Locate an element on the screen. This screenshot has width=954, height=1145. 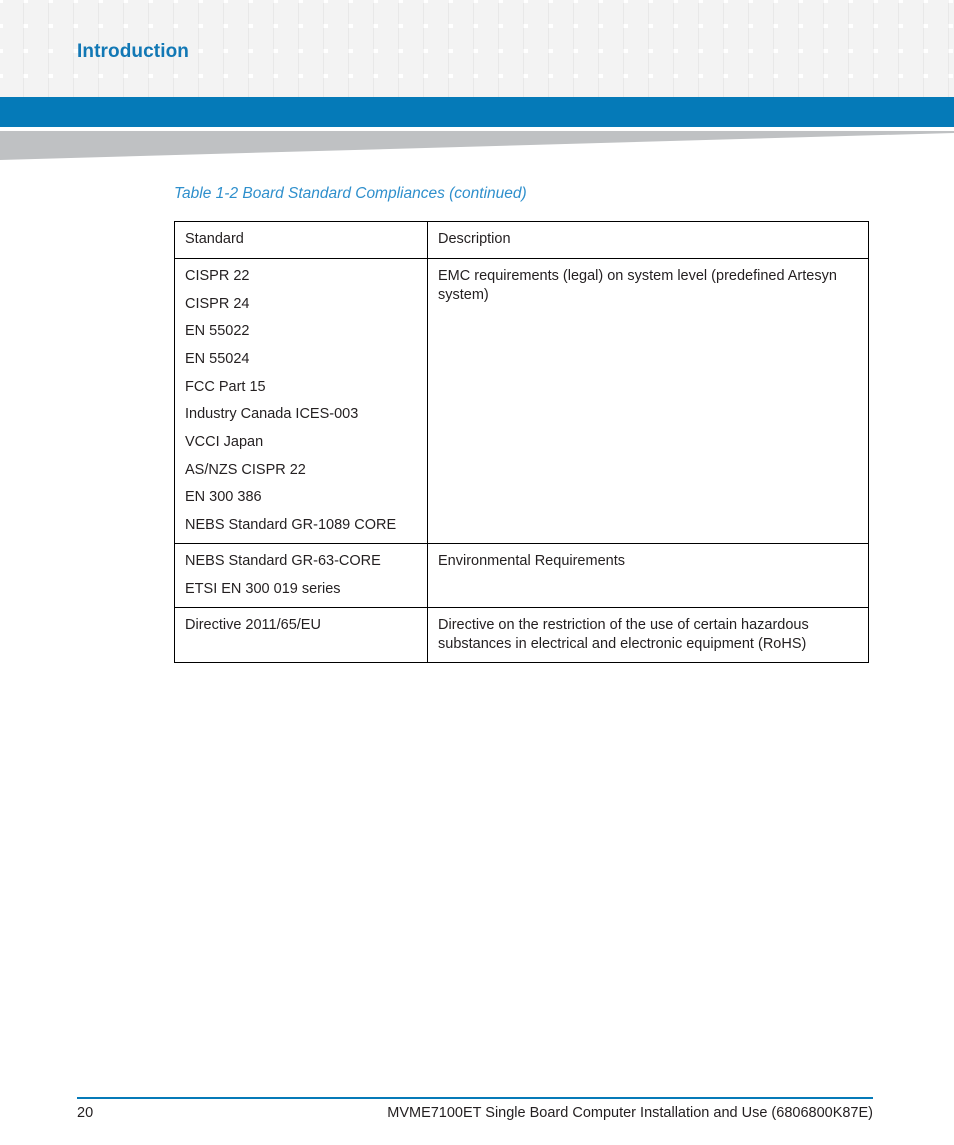
list-item: EN 55022 is located at coordinates (217, 331).